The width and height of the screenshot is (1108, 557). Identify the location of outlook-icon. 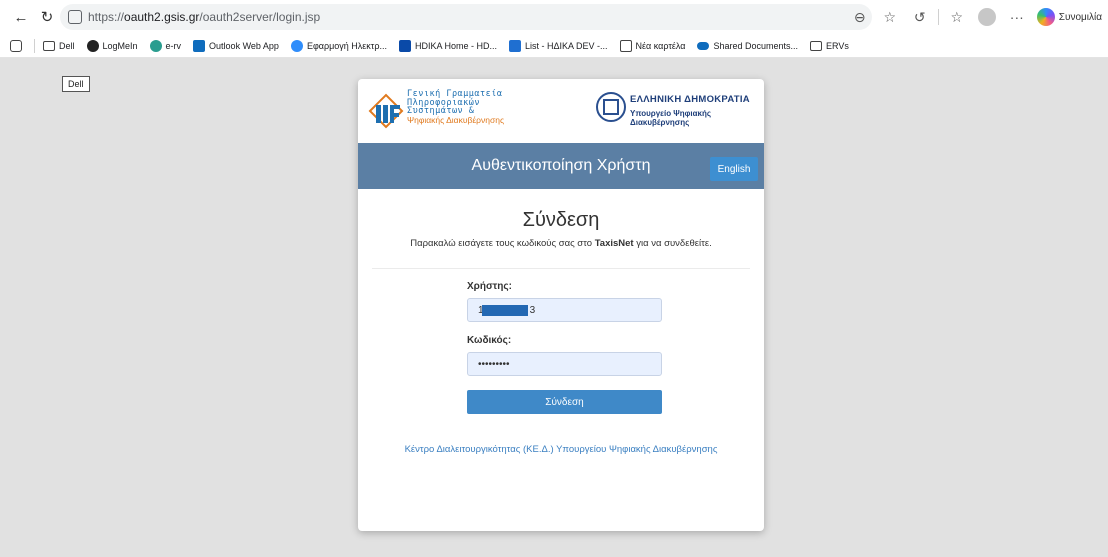
(199, 45).